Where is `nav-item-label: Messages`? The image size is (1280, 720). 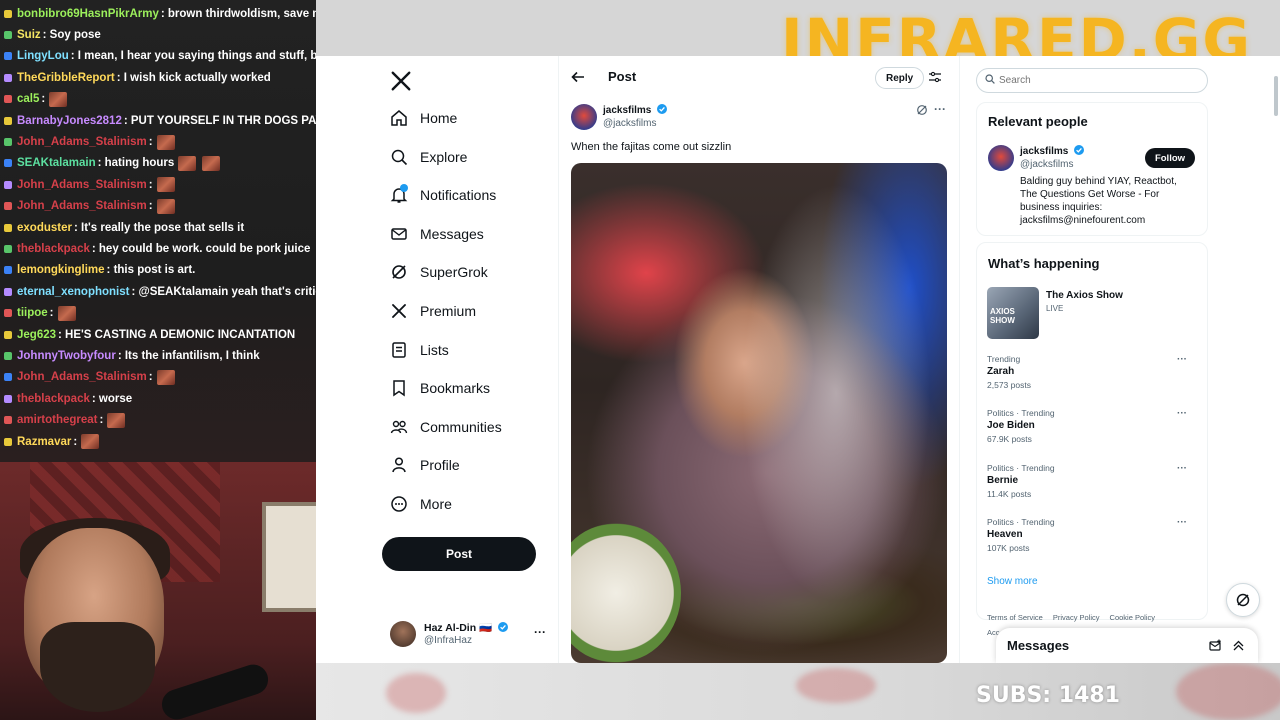
nav-item-label: Messages is located at coordinates (452, 233).